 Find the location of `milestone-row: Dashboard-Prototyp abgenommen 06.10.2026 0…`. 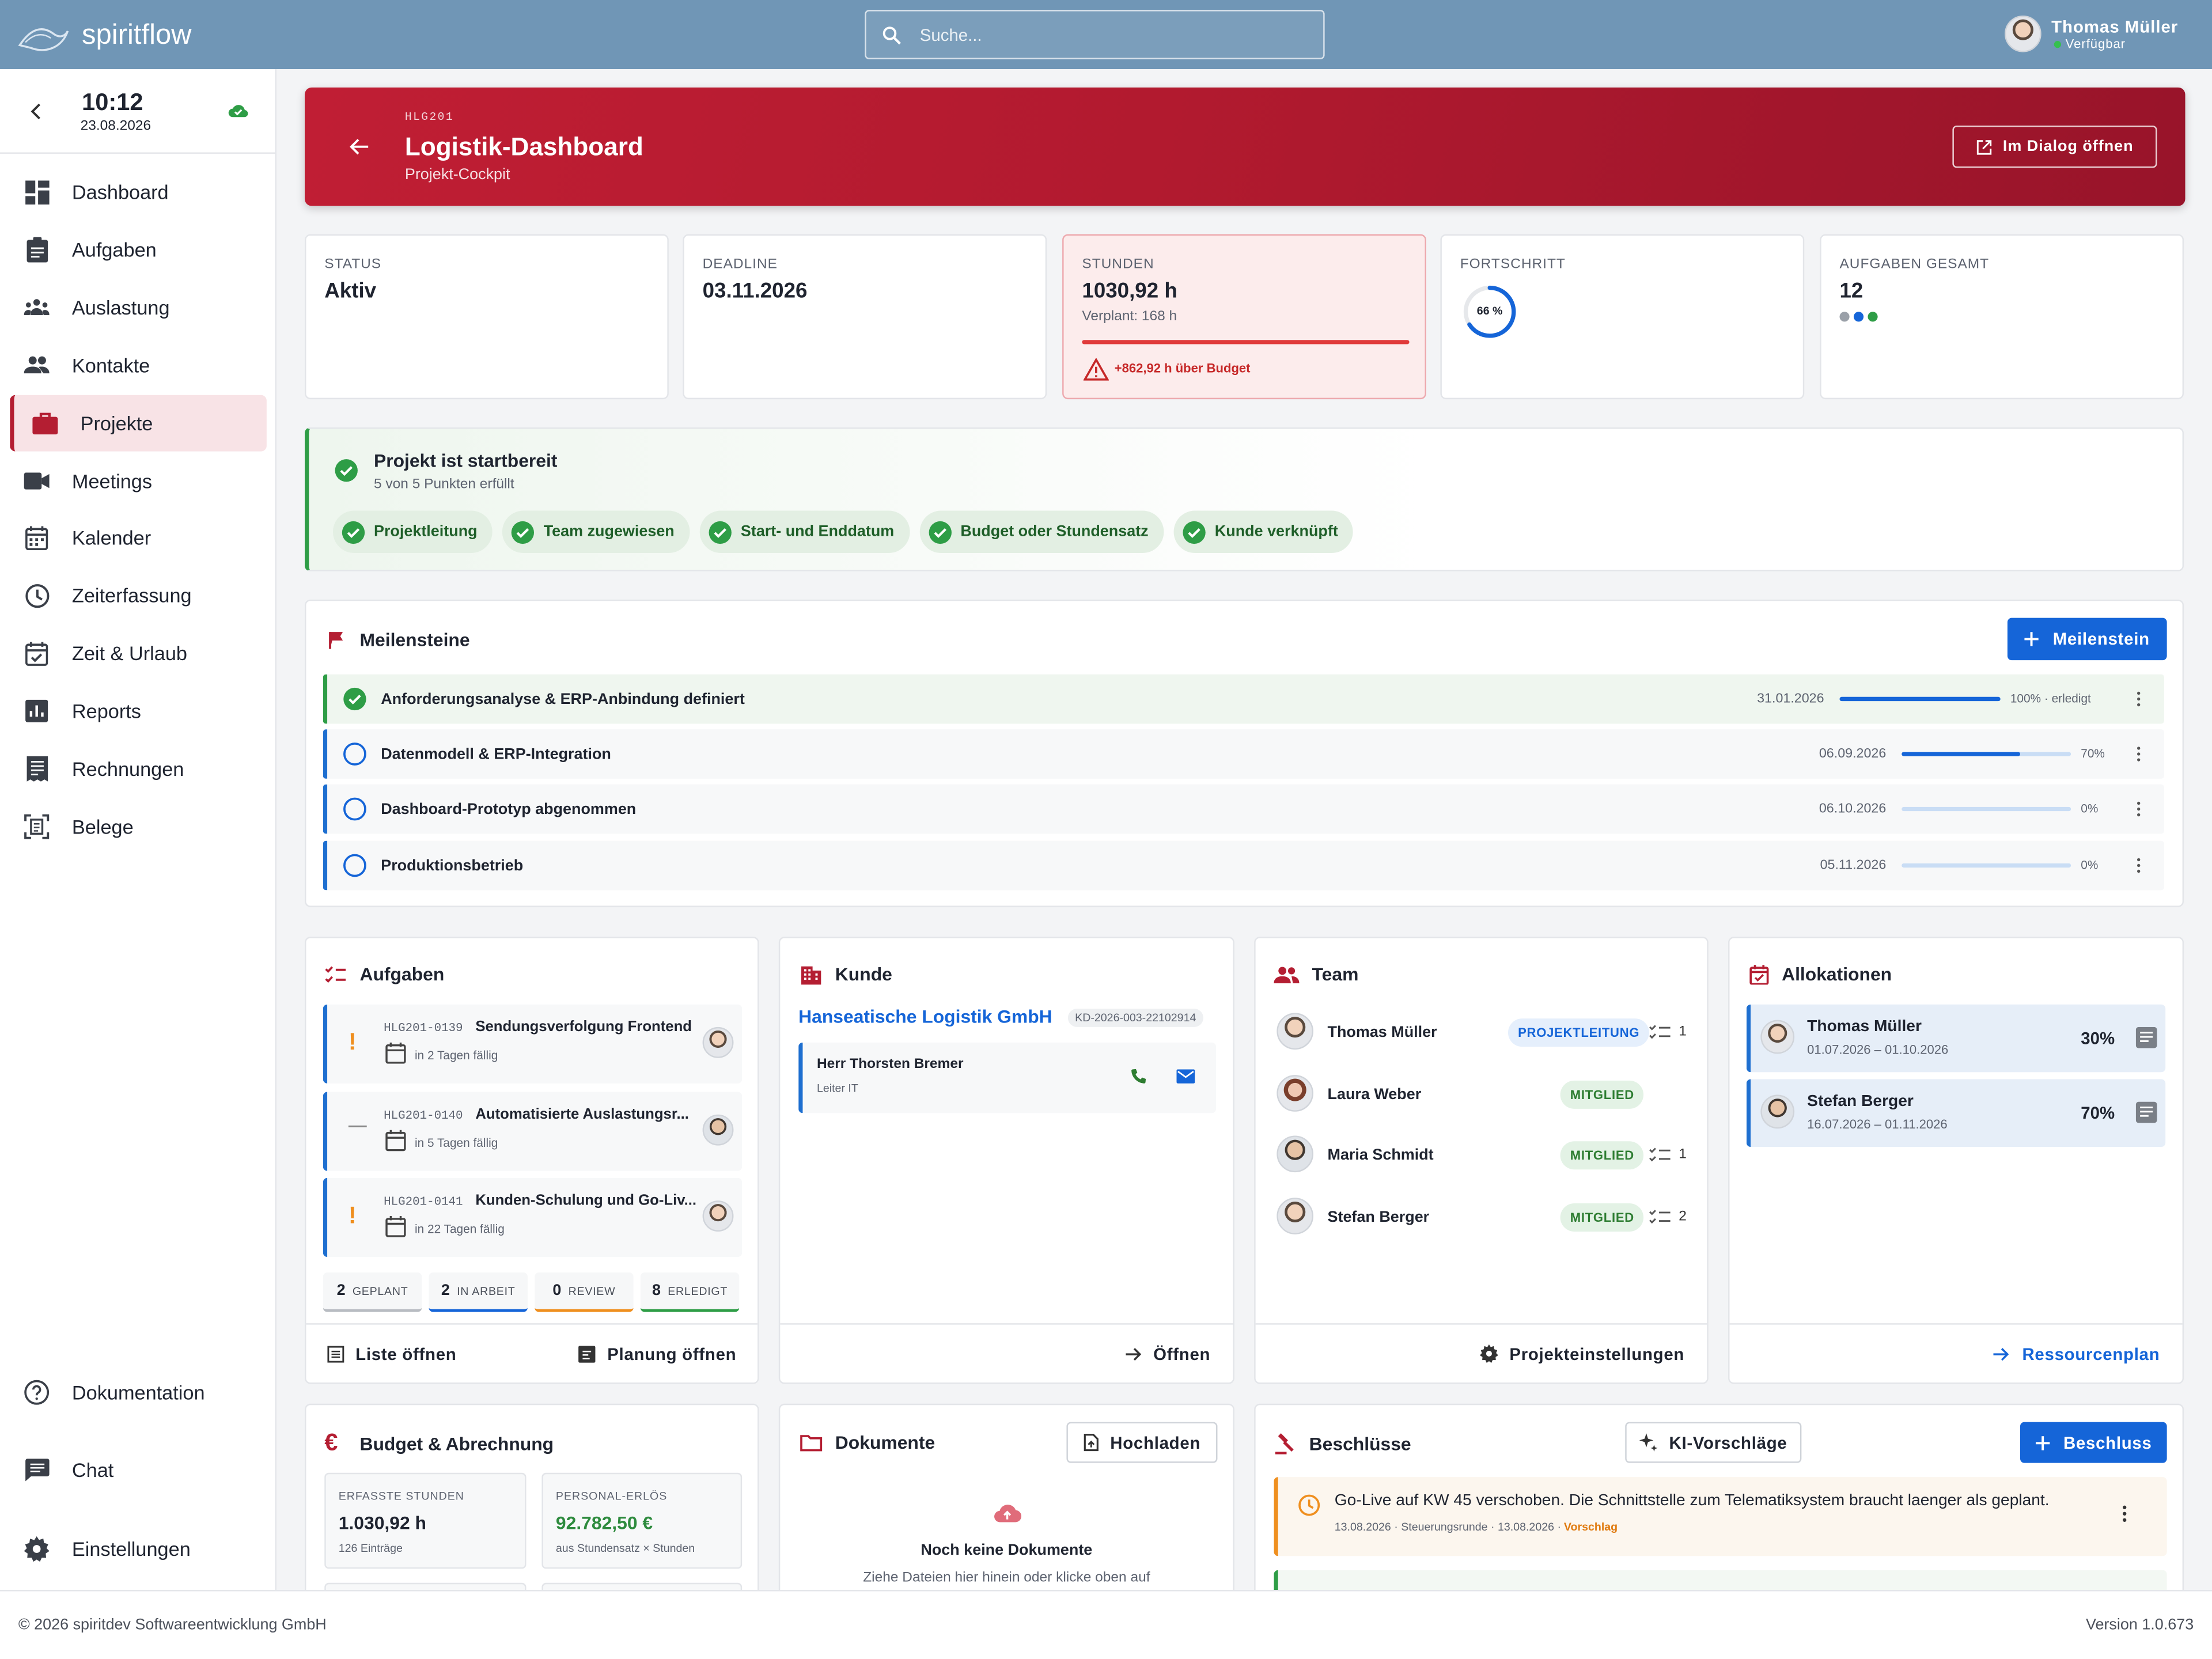

milestone-row: Dashboard-Prototyp abgenommen 06.10.2026 0… is located at coordinates (1243, 810).